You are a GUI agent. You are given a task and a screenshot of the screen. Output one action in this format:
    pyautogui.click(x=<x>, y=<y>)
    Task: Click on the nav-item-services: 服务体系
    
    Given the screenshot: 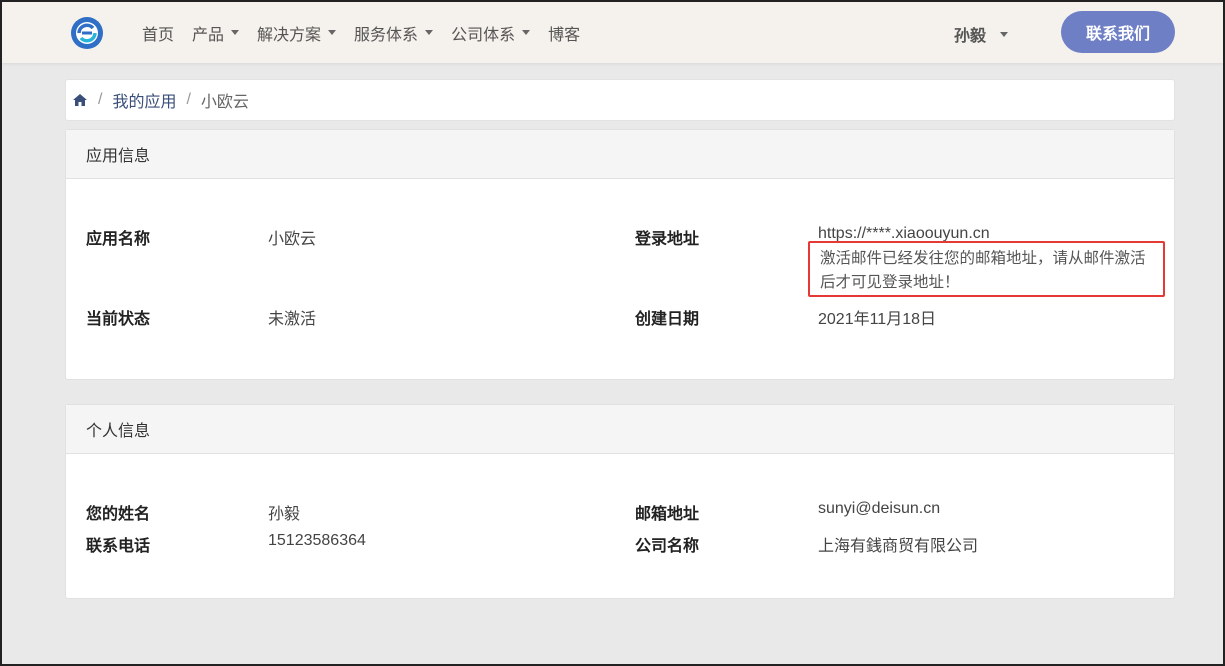 What is the action you would take?
    pyautogui.click(x=394, y=33)
    